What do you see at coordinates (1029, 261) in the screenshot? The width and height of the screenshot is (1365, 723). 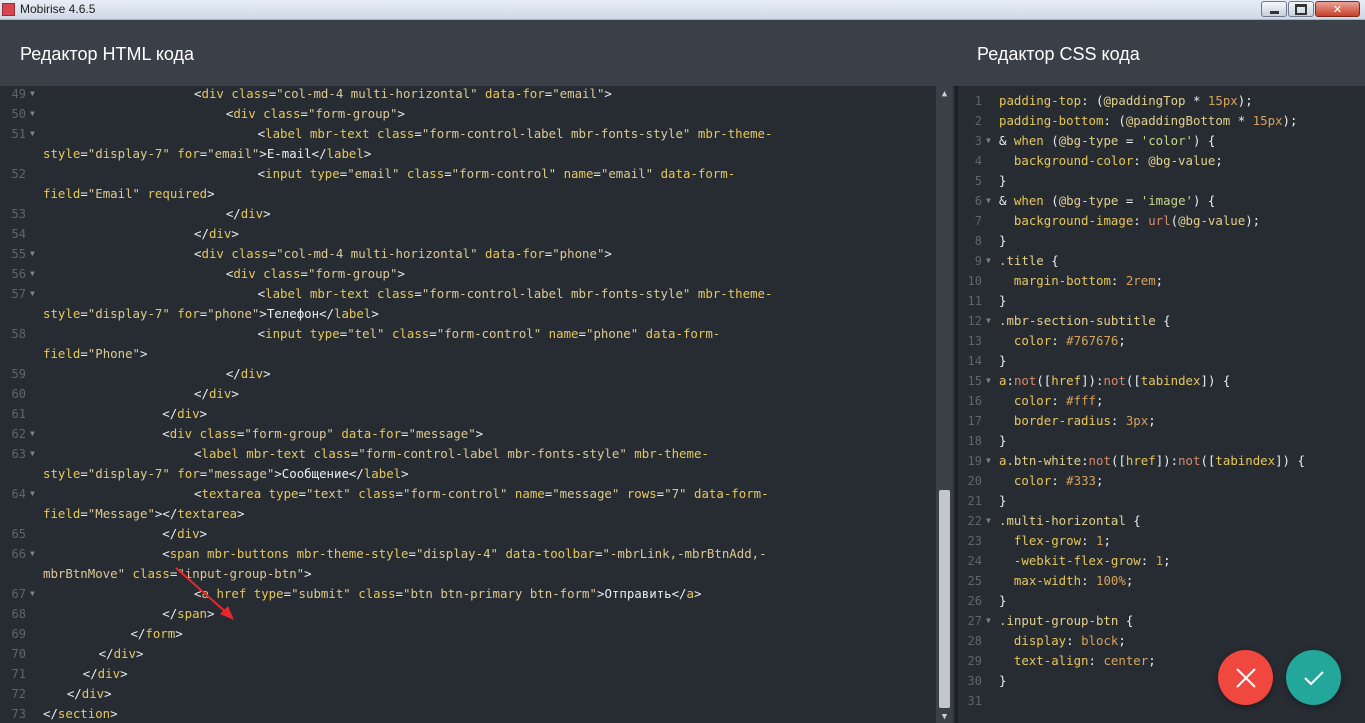 I see `code-line: .title {` at bounding box center [1029, 261].